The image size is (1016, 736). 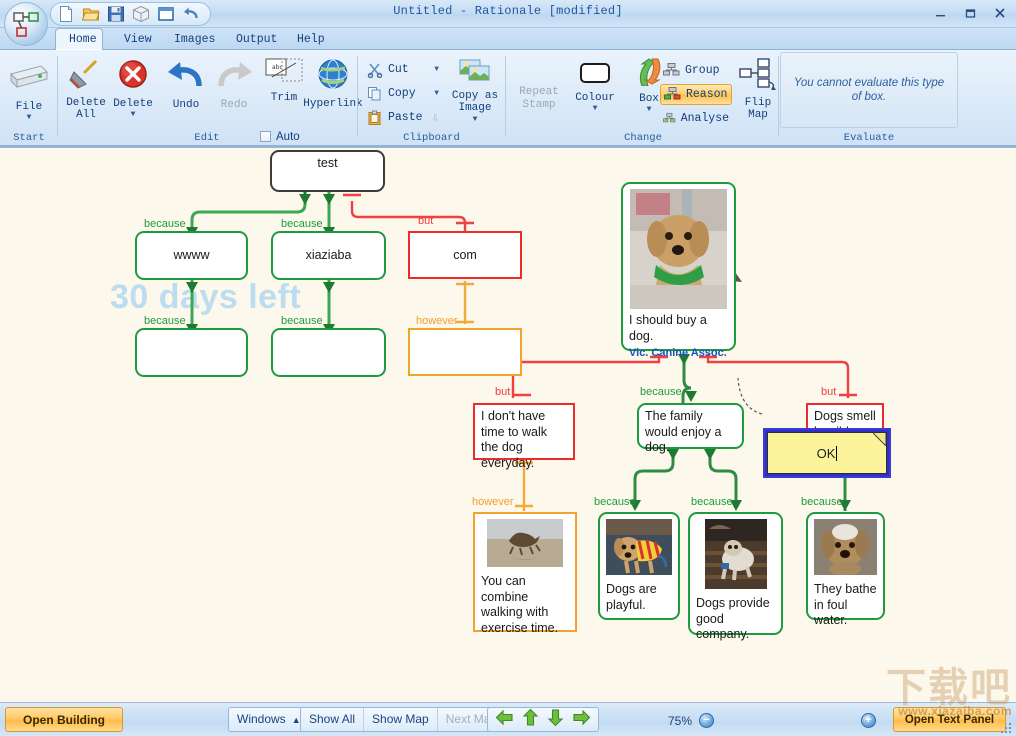 What do you see at coordinates (186, 85) in the screenshot?
I see `undo-button: Undo` at bounding box center [186, 85].